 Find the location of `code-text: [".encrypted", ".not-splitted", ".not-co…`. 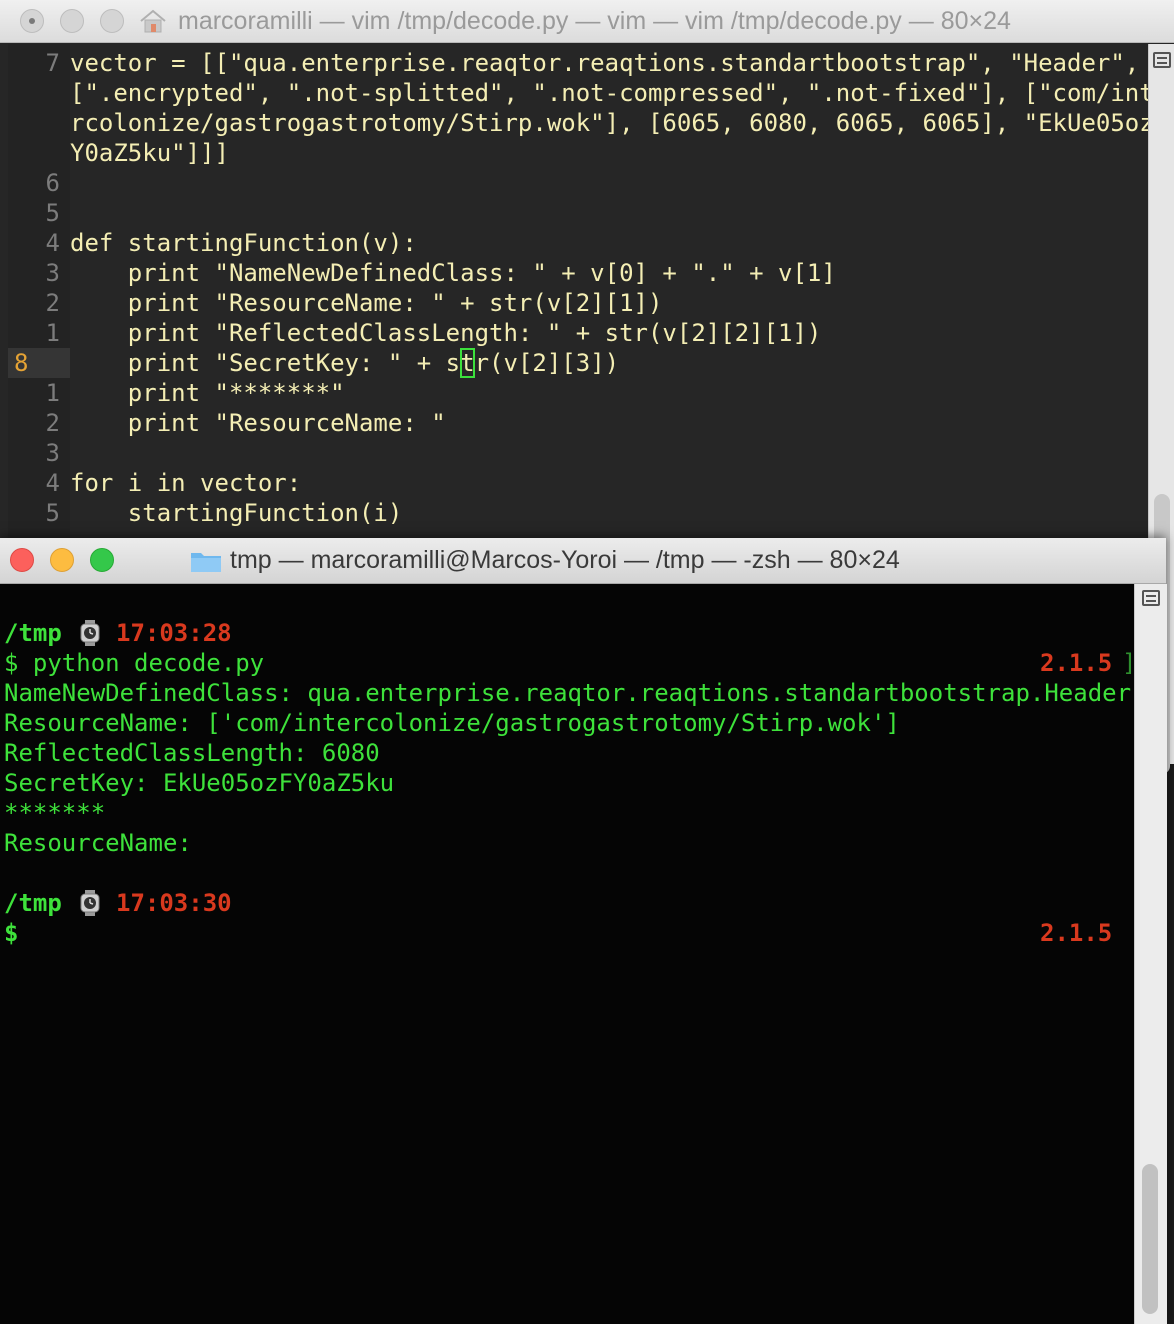

code-text: [".encrypted", ".not-splitted", ".not-co… is located at coordinates (619, 93).